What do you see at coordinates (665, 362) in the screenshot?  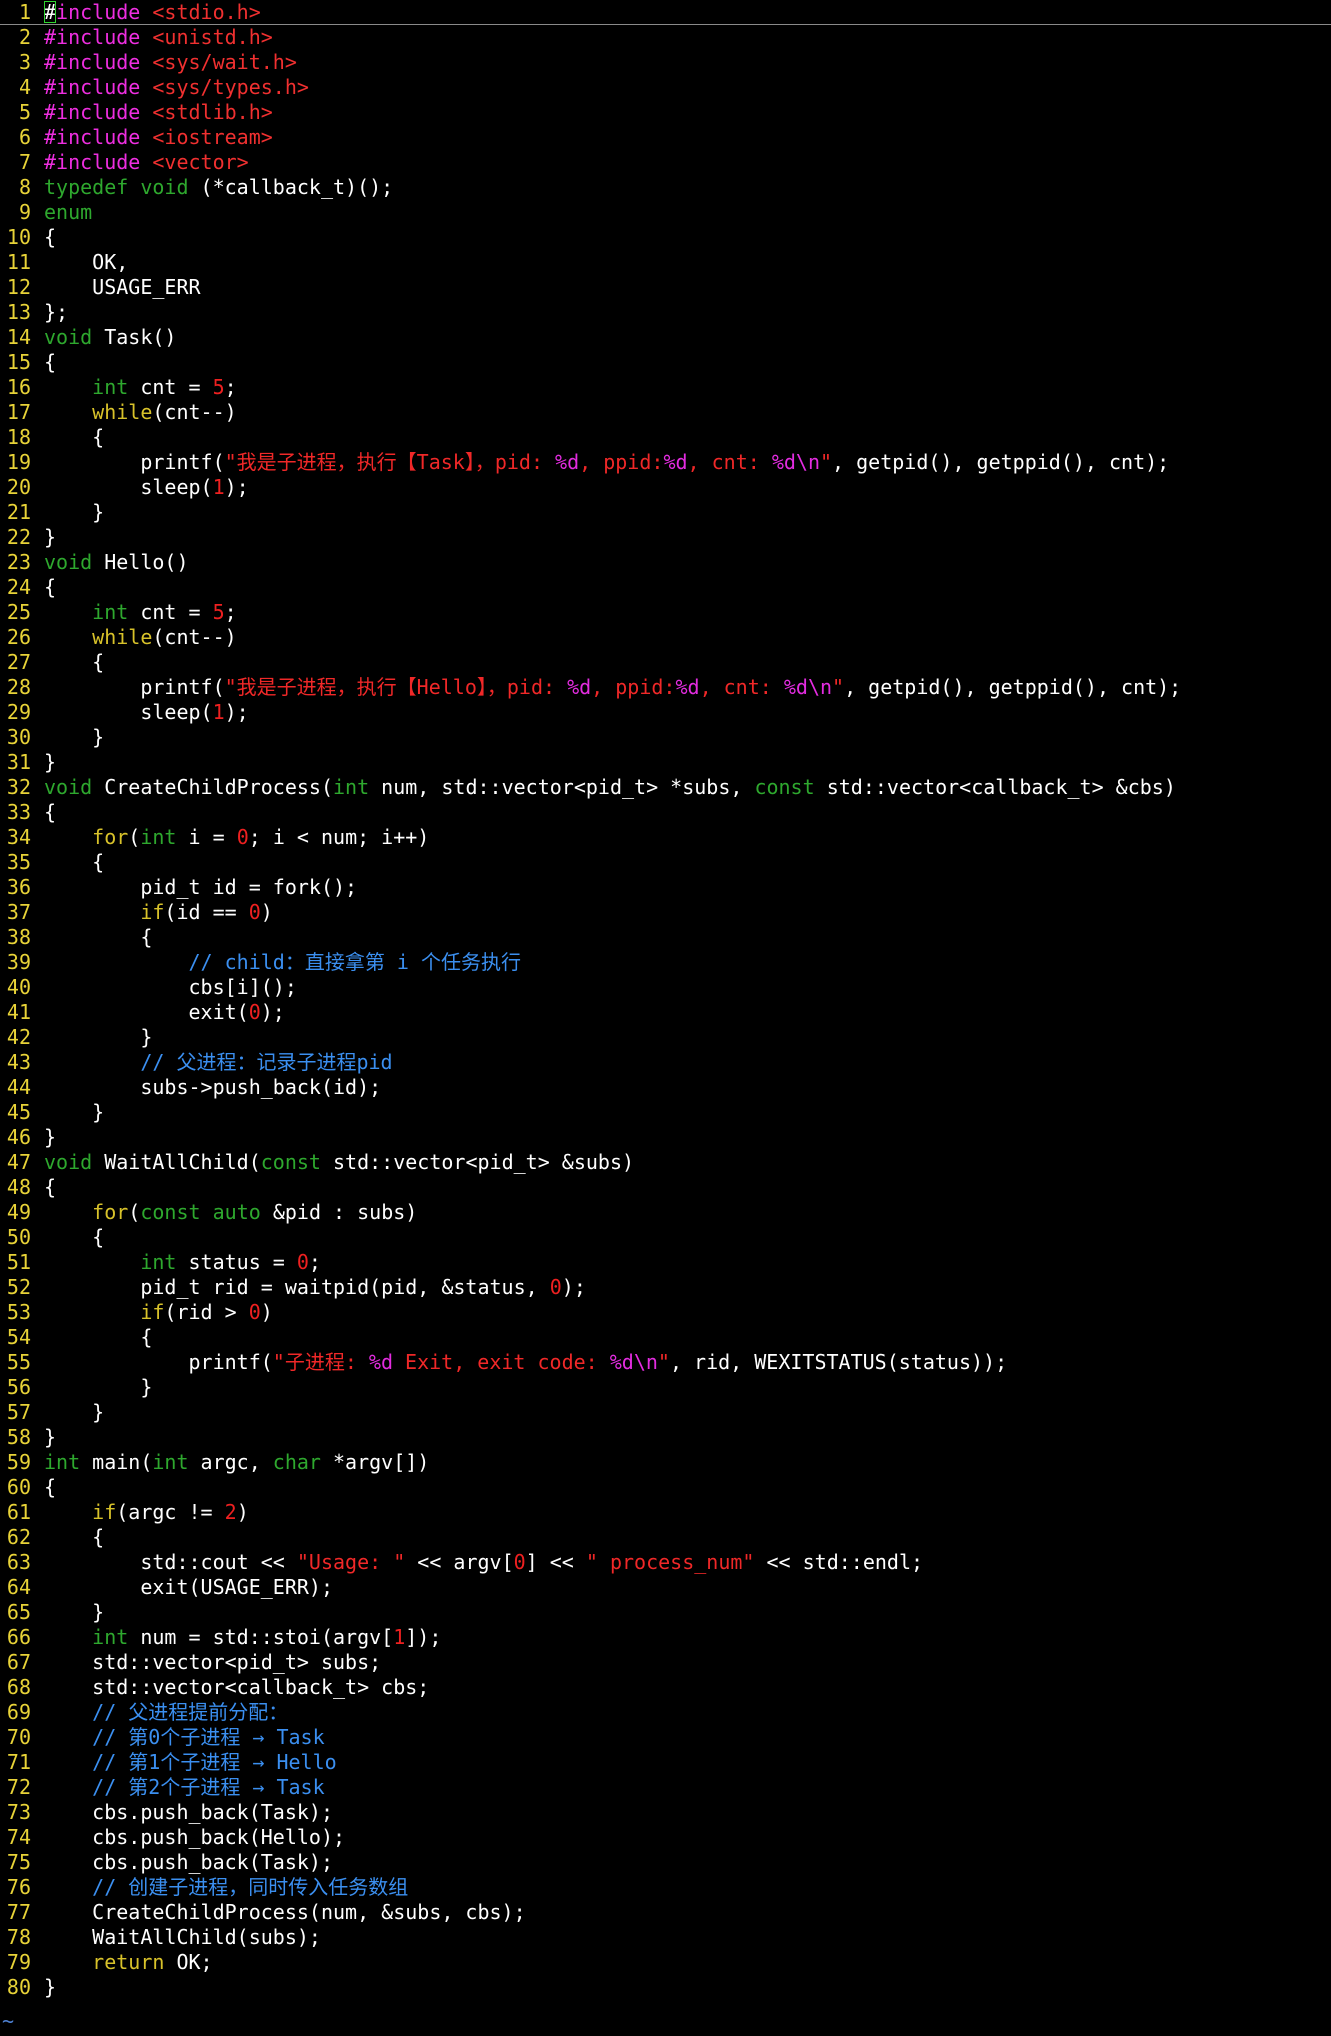 I see `code-line: 15 {` at bounding box center [665, 362].